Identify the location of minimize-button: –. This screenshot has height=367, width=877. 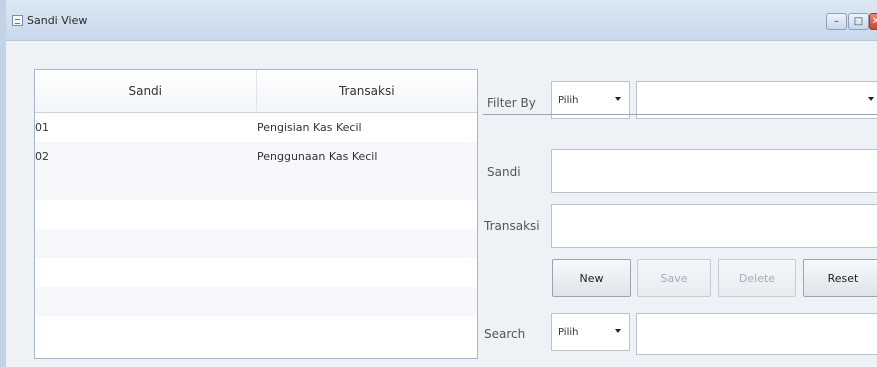
(836, 21).